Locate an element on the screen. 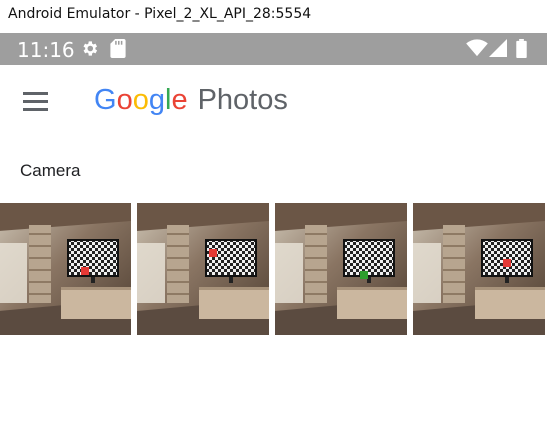 Image resolution: width=547 pixels, height=441 pixels. battery-icon is located at coordinates (521, 51).